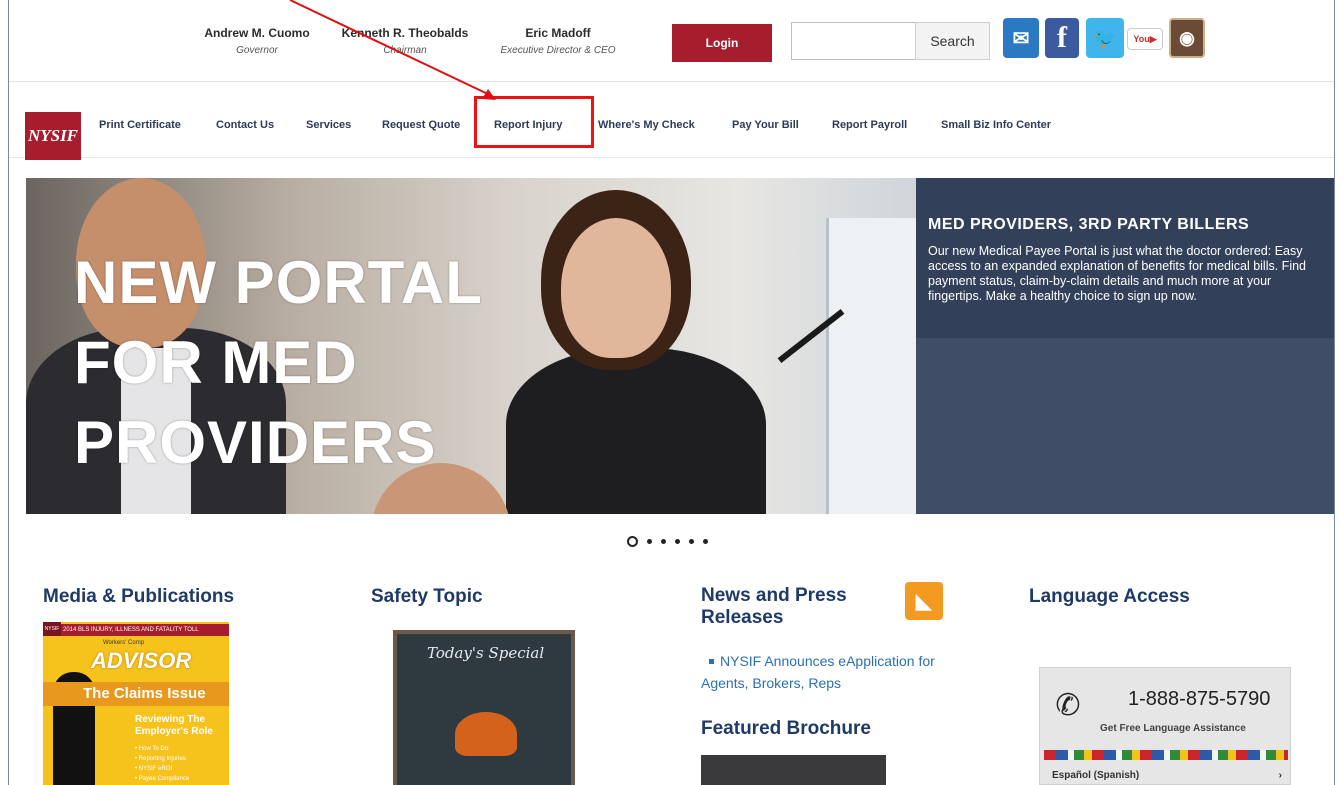  Describe the element at coordinates (1145, 39) in the screenshot. I see `youtube-icon: You▶` at that location.